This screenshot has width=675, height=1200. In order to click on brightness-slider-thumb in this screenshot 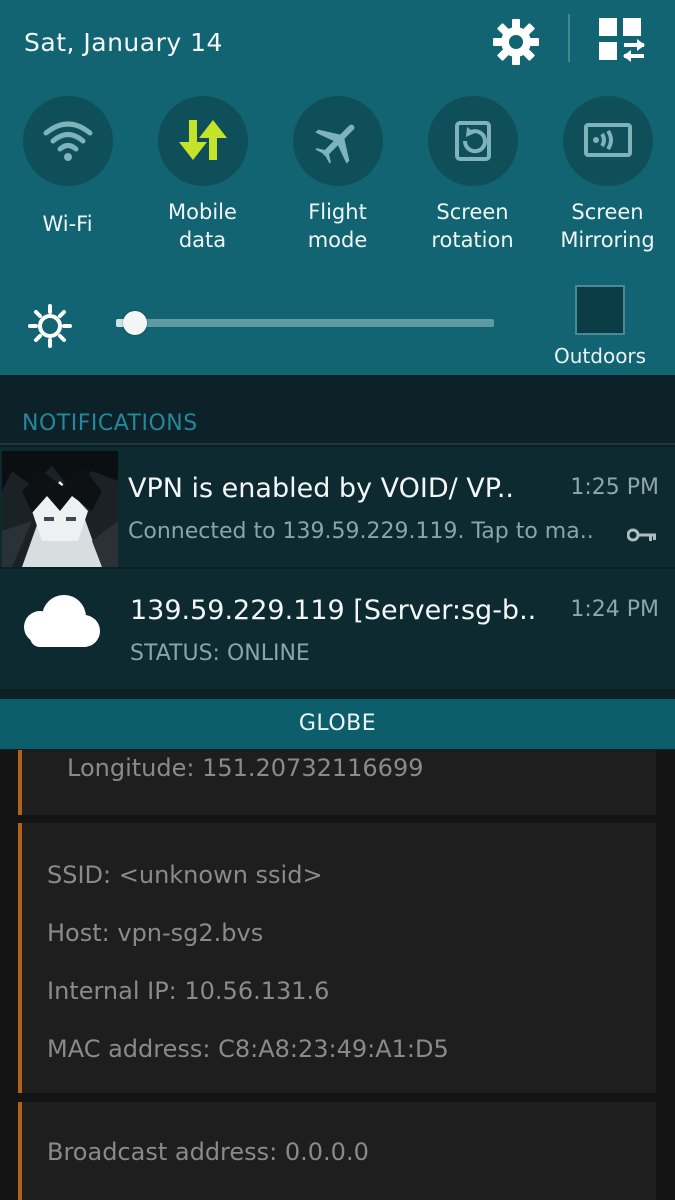, I will do `click(134, 323)`.